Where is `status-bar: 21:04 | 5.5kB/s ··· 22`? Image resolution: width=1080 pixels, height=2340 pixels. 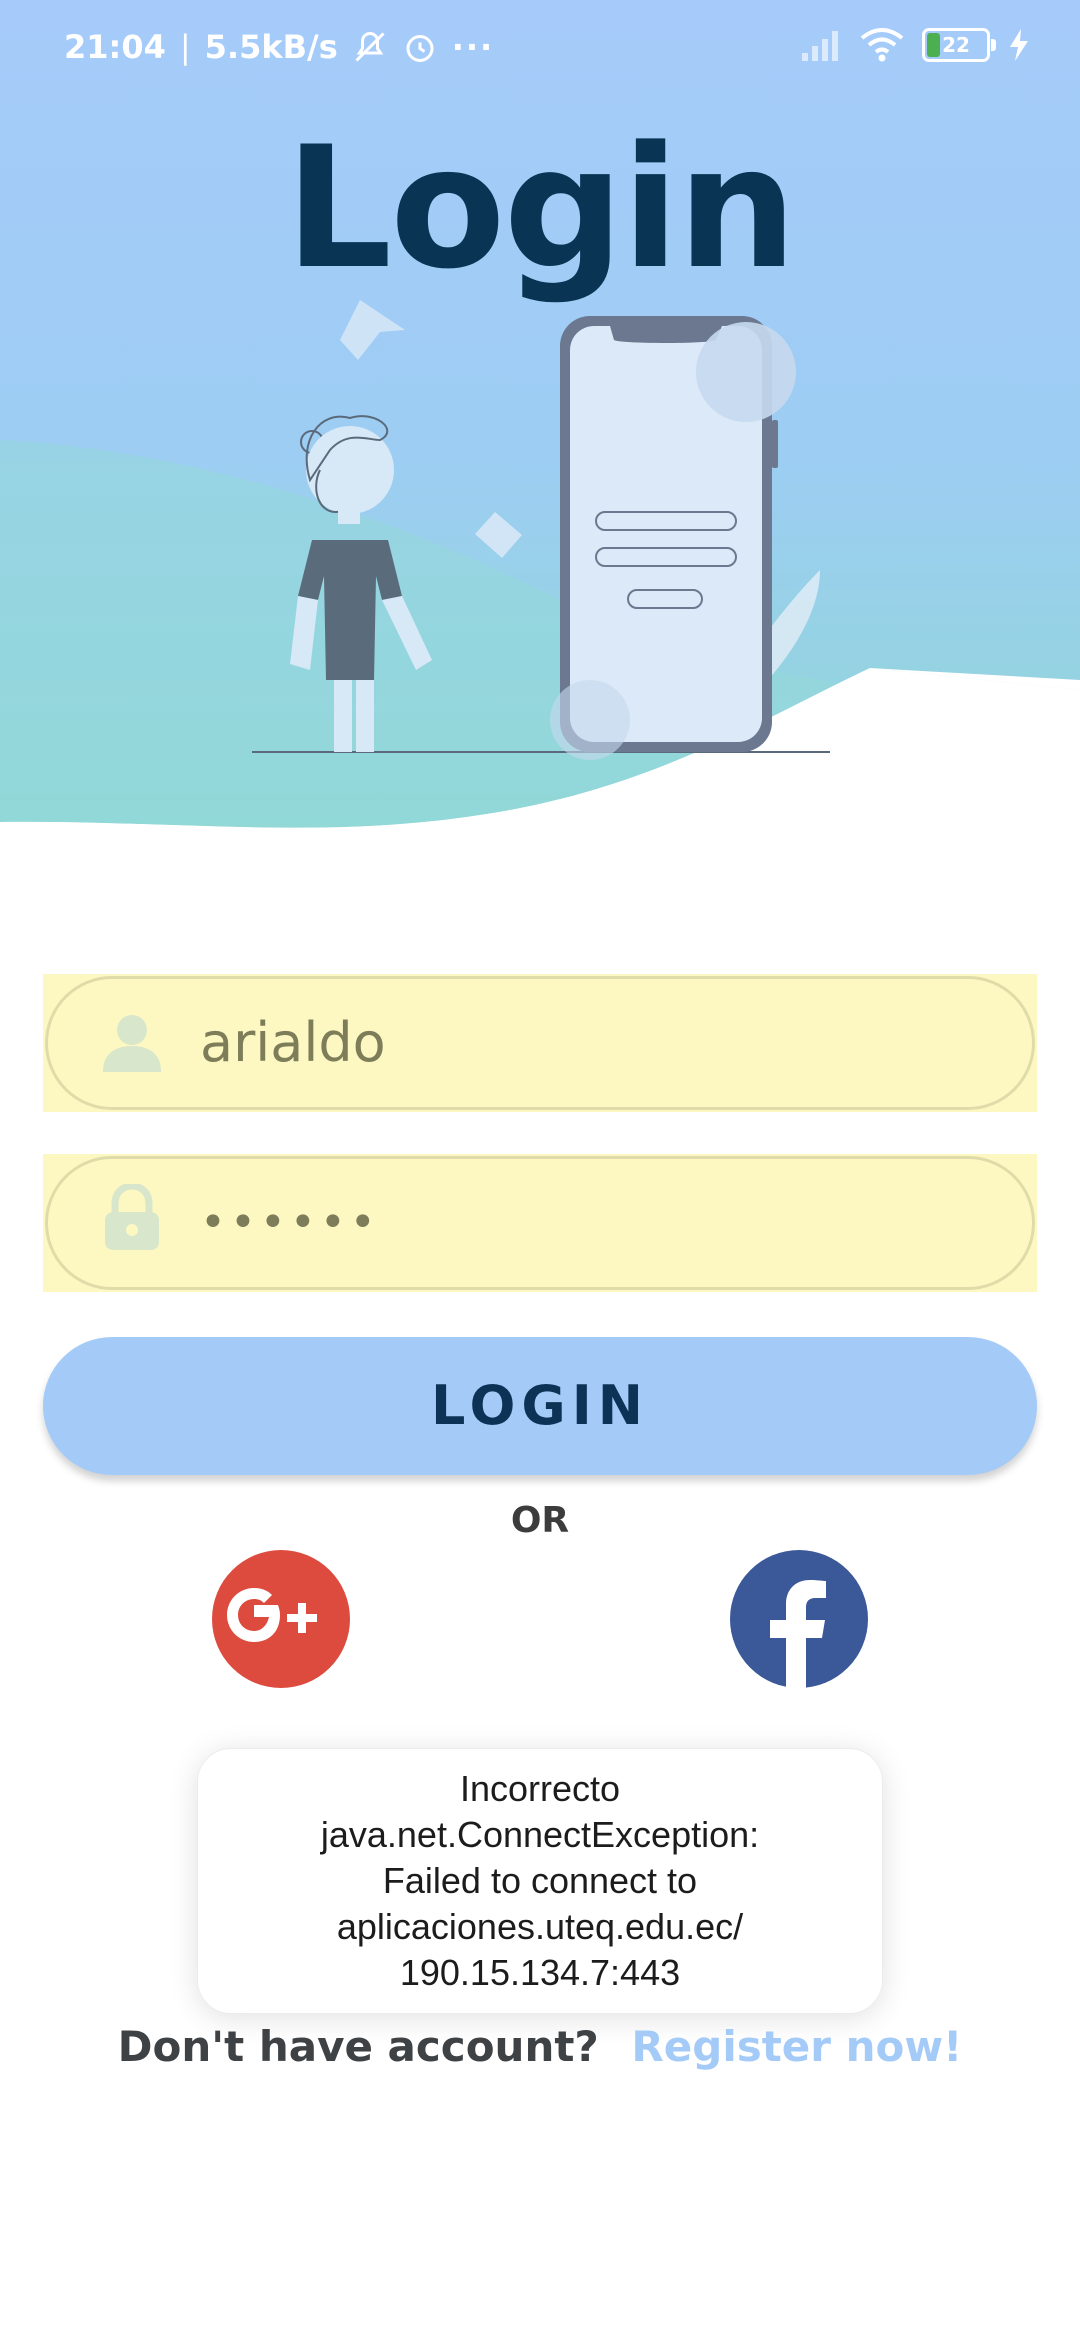 status-bar: 21:04 | 5.5kB/s ··· 22 is located at coordinates (540, 50).